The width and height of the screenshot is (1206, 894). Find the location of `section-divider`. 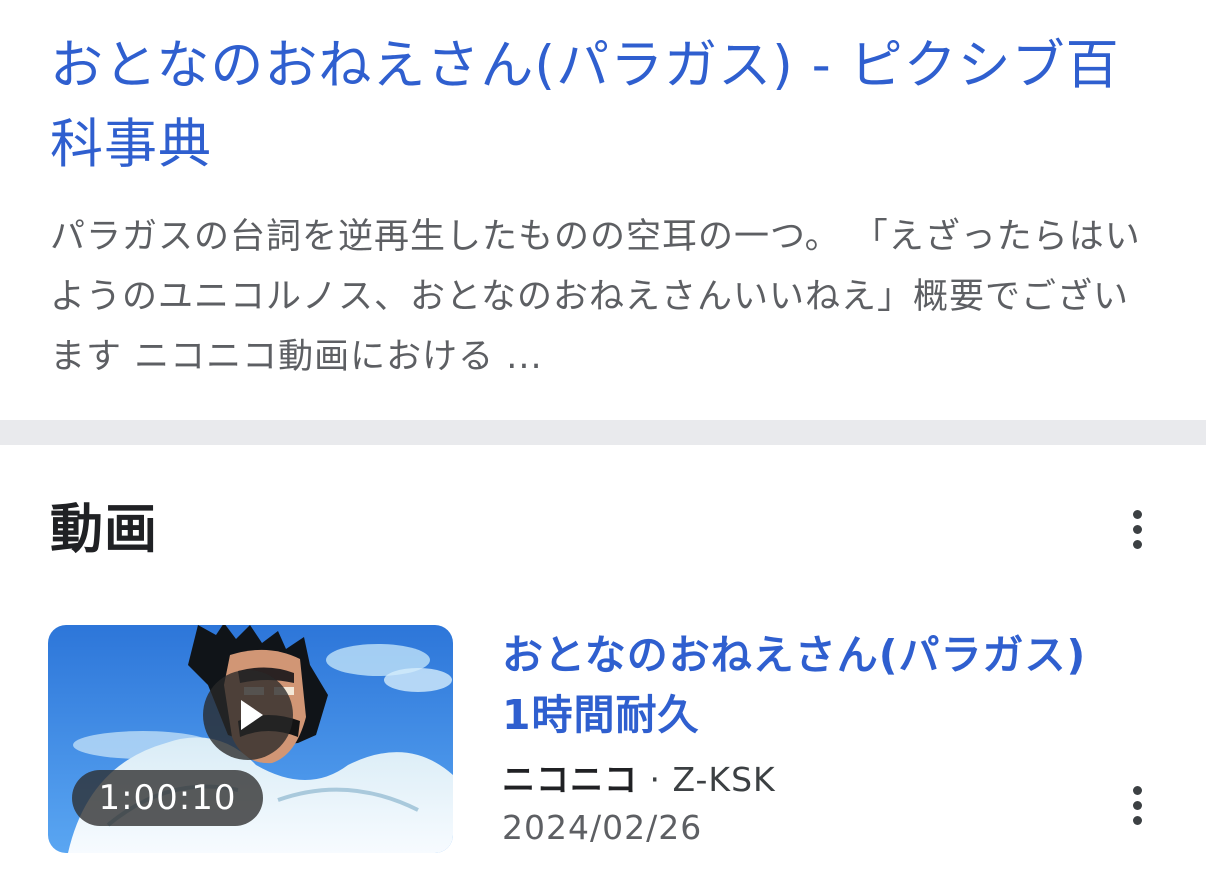

section-divider is located at coordinates (603, 432).